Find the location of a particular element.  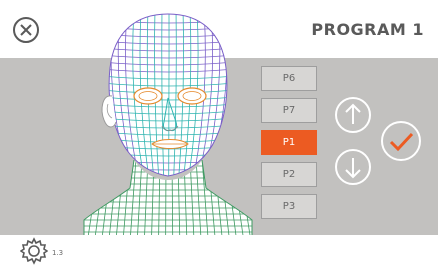

page-title: PROGRAM 1 is located at coordinates (367, 29).